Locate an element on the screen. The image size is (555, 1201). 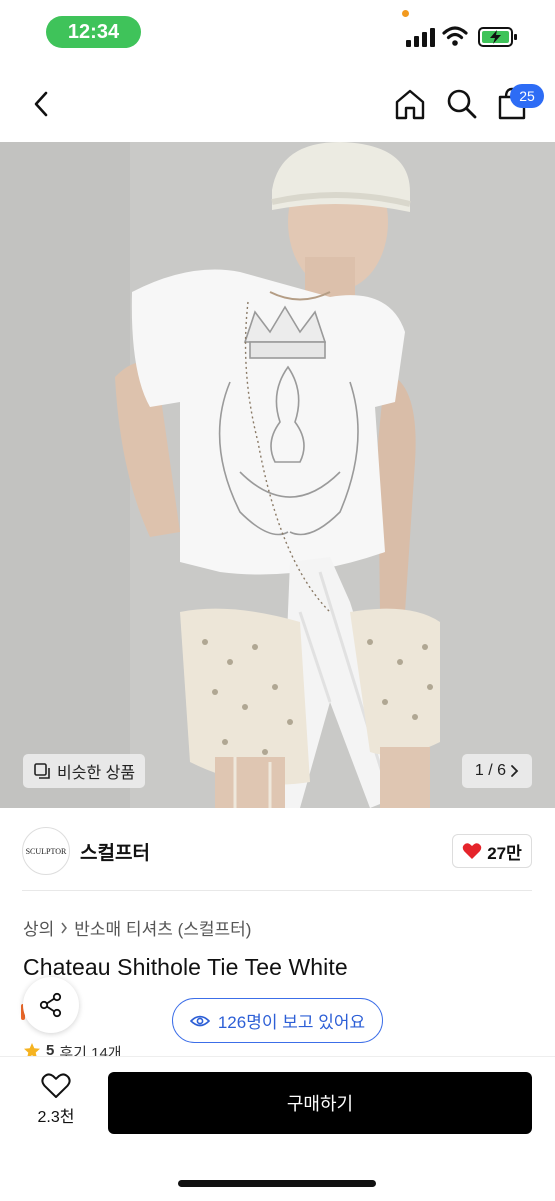
copy-icon is located at coordinates (42, 771).